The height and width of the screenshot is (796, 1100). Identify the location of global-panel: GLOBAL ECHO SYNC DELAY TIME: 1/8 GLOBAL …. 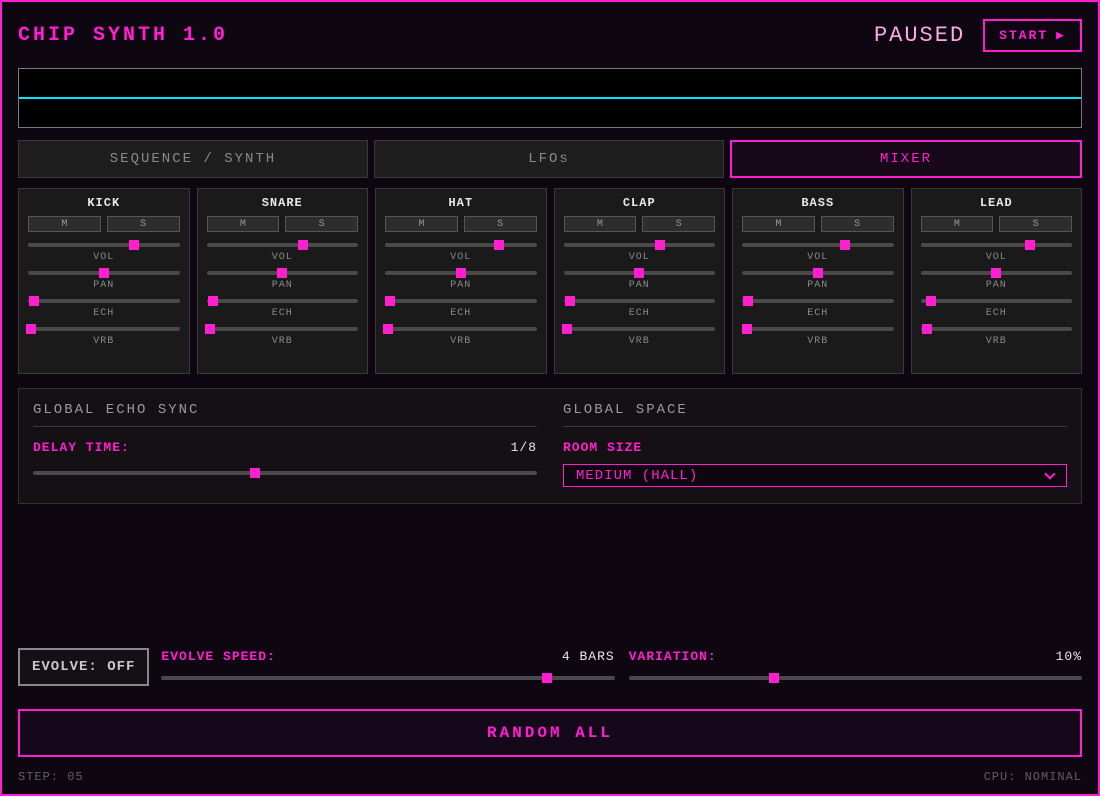
(550, 446).